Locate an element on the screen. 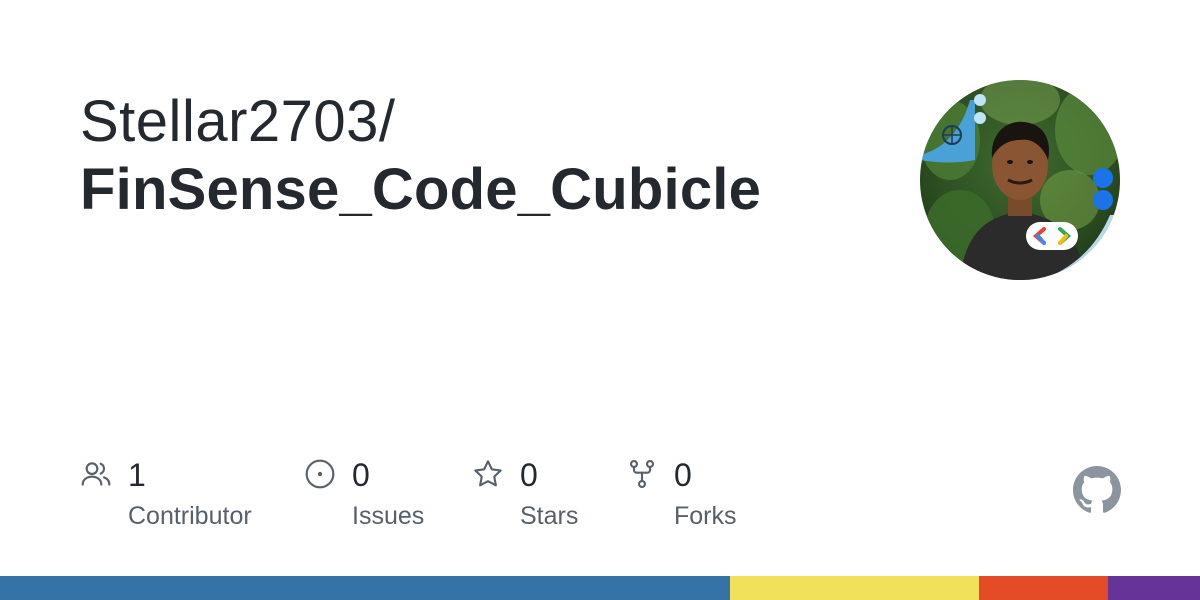 This screenshot has width=1200, height=600. avatar-image is located at coordinates (1020, 180).